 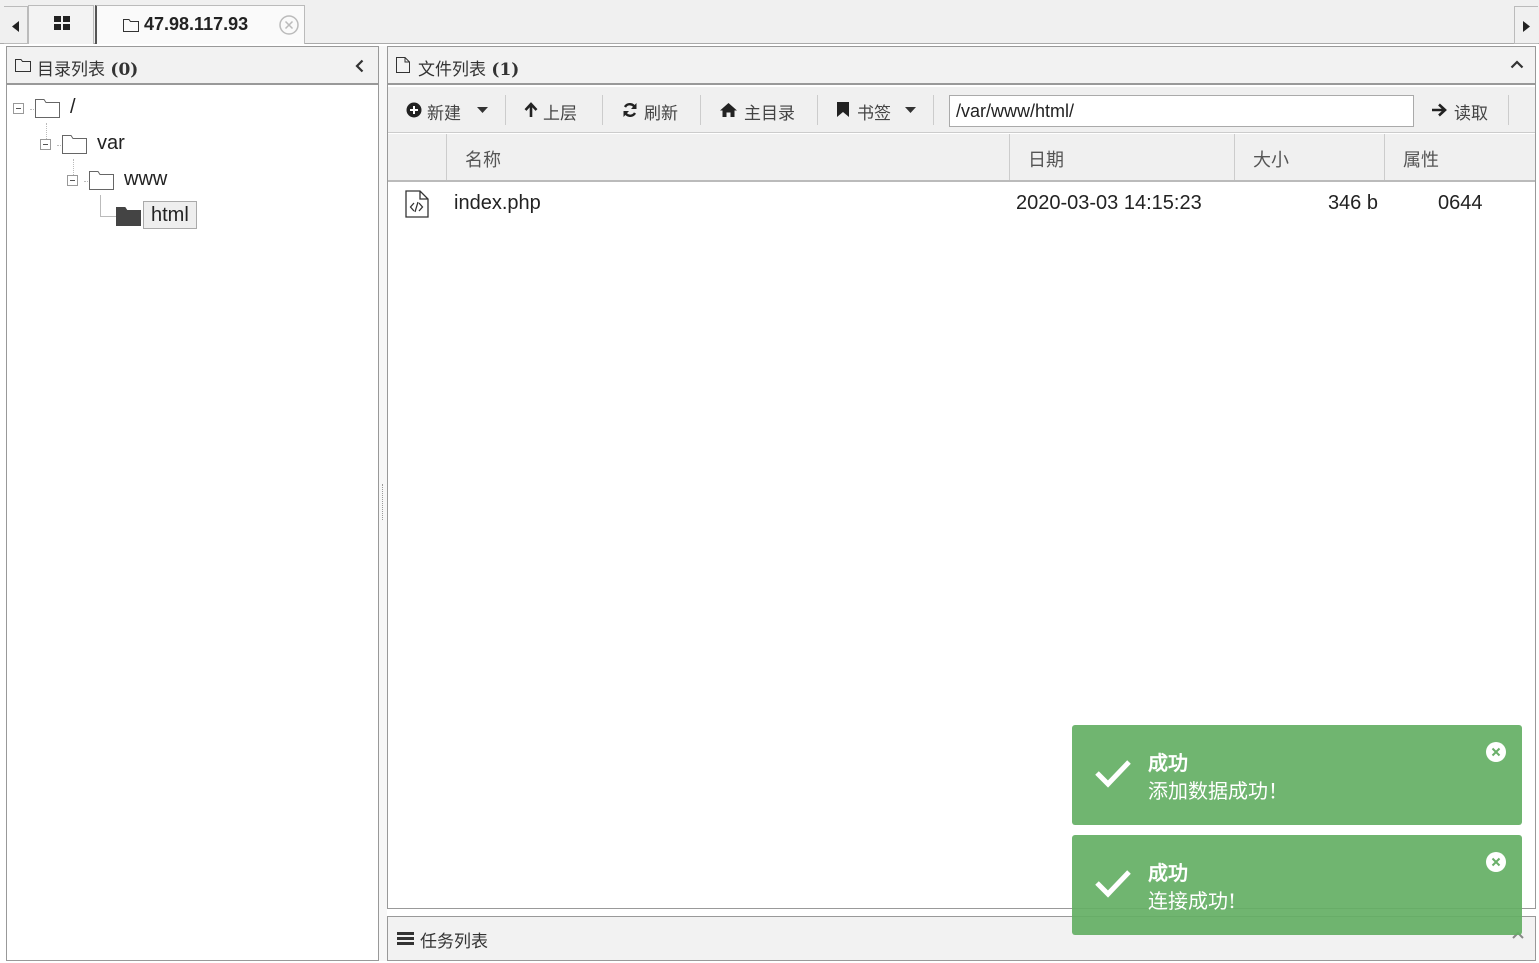 I want to click on folder-filled-icon, so click(x=128, y=216).